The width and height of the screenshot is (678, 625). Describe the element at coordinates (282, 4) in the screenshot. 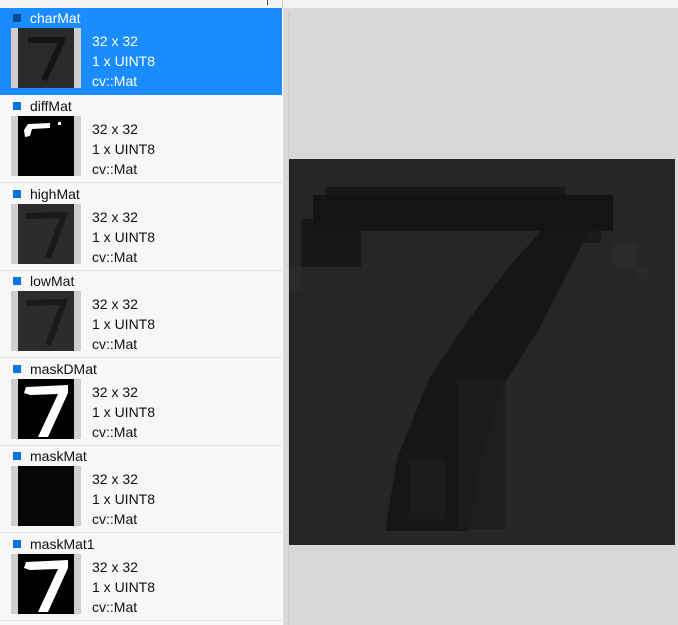

I see `pane-divider` at that location.